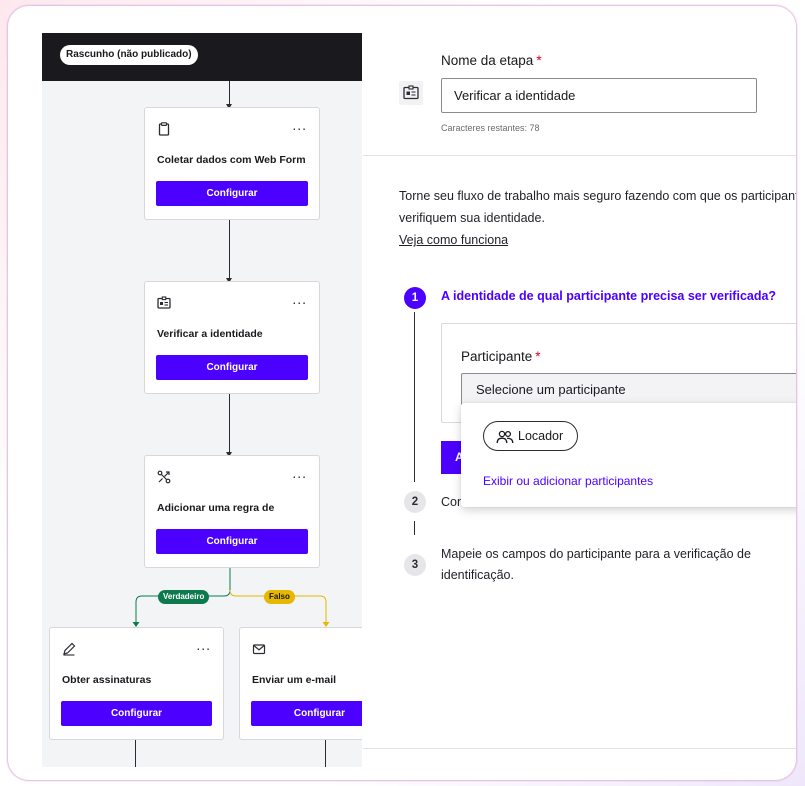 The width and height of the screenshot is (805, 786). I want to click on participant-select: Selecione um participante, so click(628, 389).